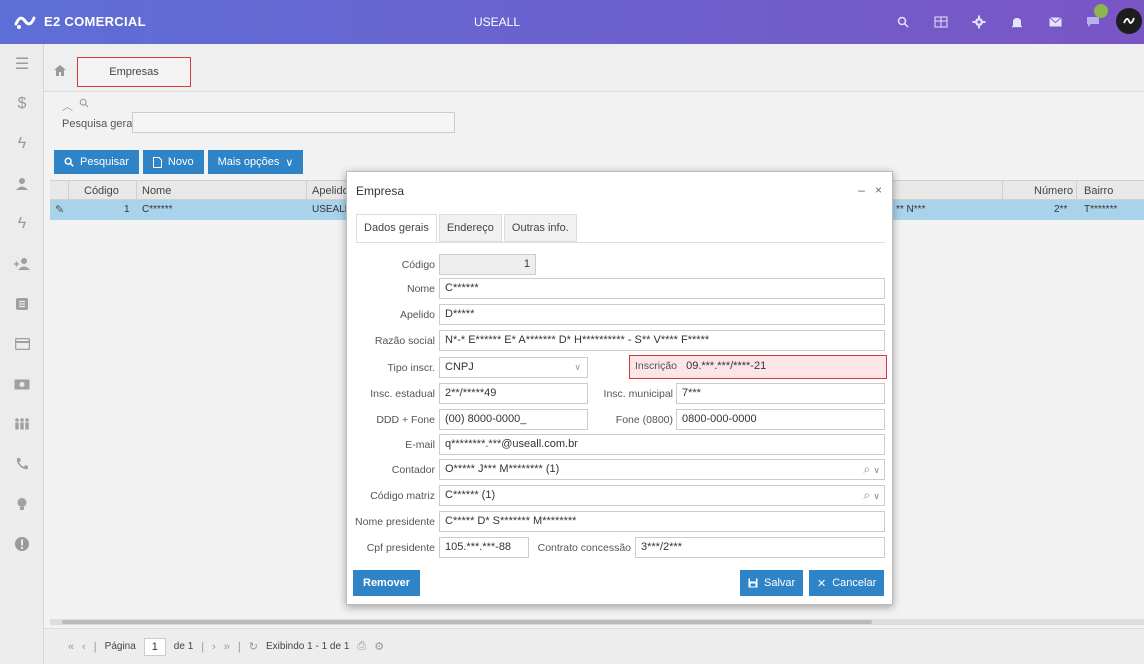  Describe the element at coordinates (22, 464) in the screenshot. I see `phone-icon` at that location.